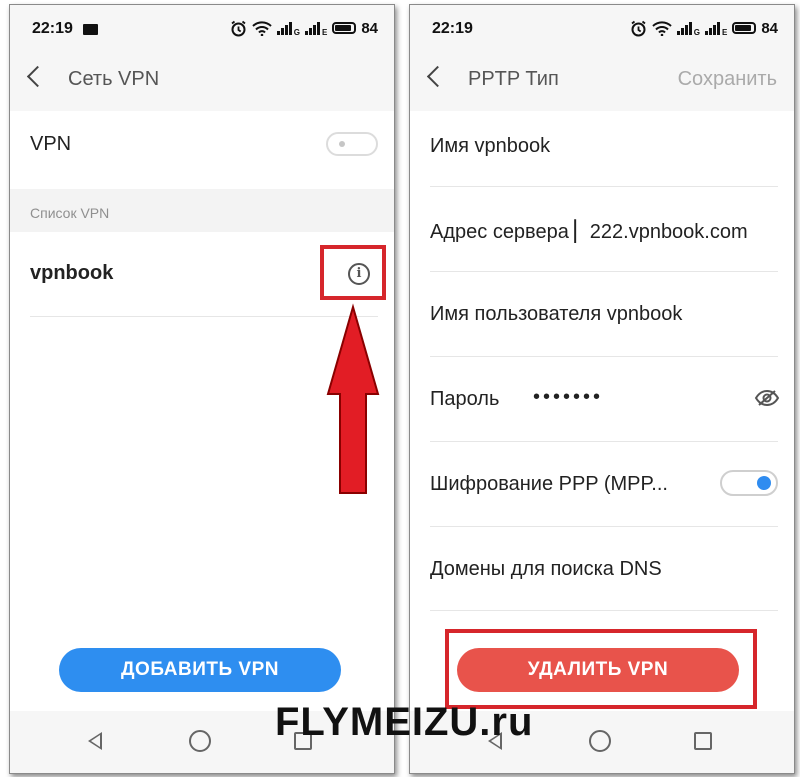  I want to click on page-title: PPTP Тип, so click(513, 79).